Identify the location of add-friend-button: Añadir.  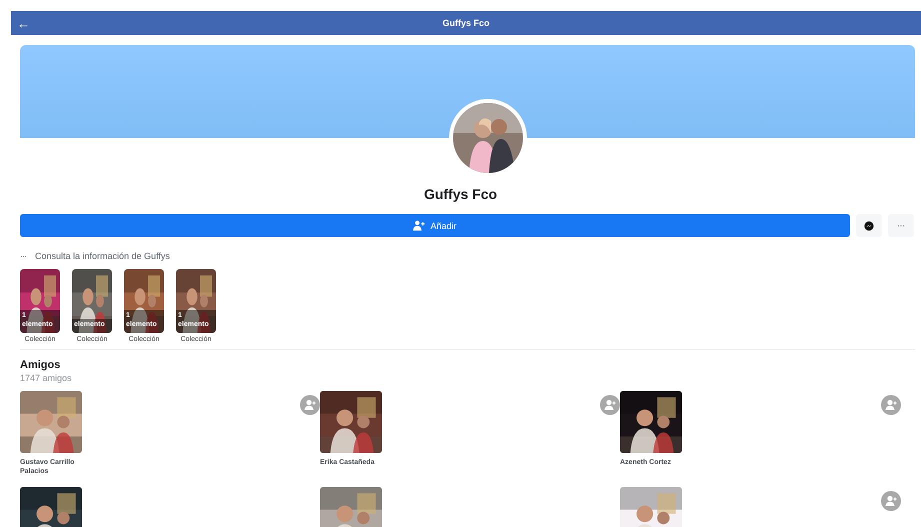
(435, 225).